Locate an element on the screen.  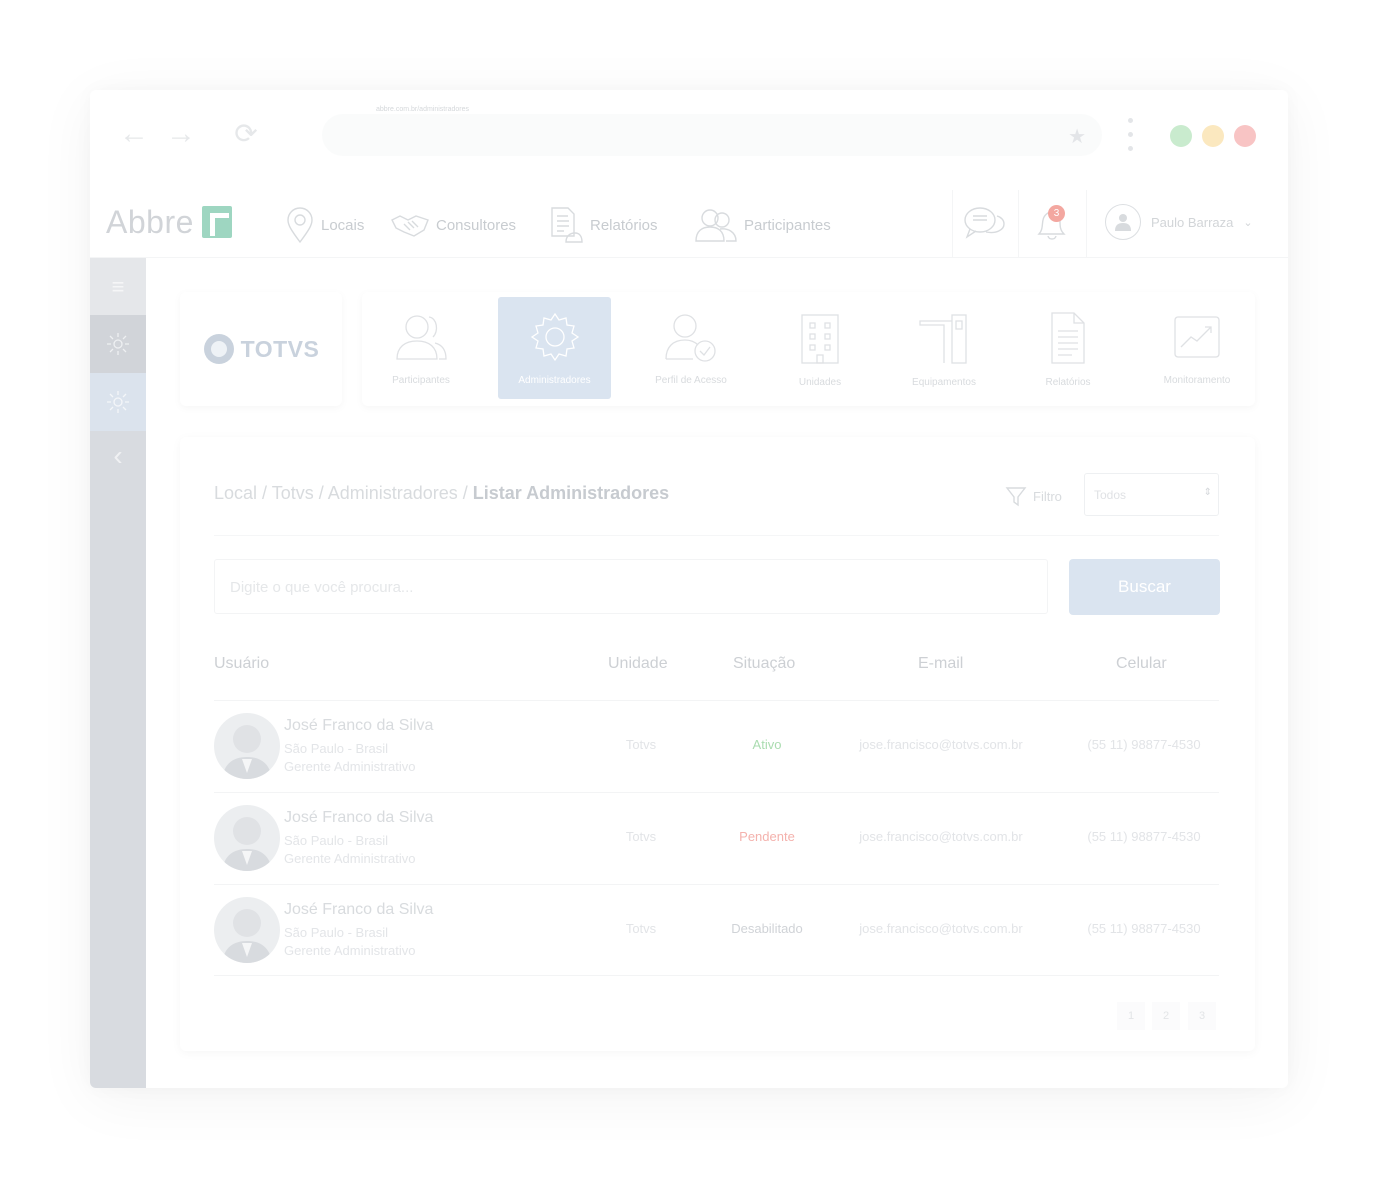
header-divider-line is located at coordinates (716, 535).